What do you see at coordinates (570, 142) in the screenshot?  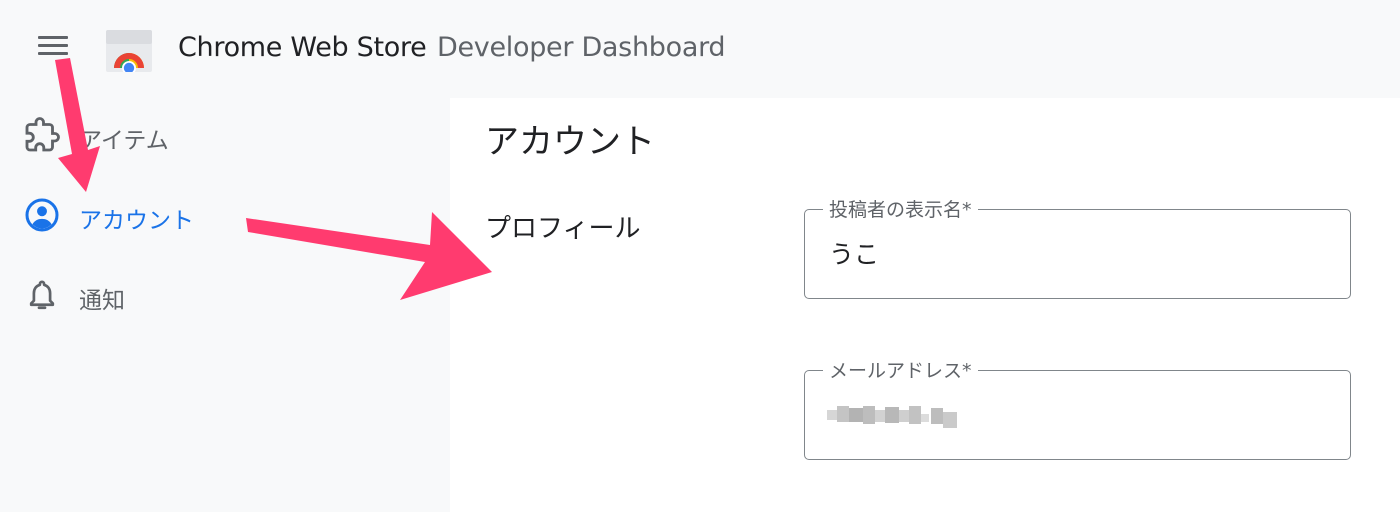 I see `page-title: アカウント` at bounding box center [570, 142].